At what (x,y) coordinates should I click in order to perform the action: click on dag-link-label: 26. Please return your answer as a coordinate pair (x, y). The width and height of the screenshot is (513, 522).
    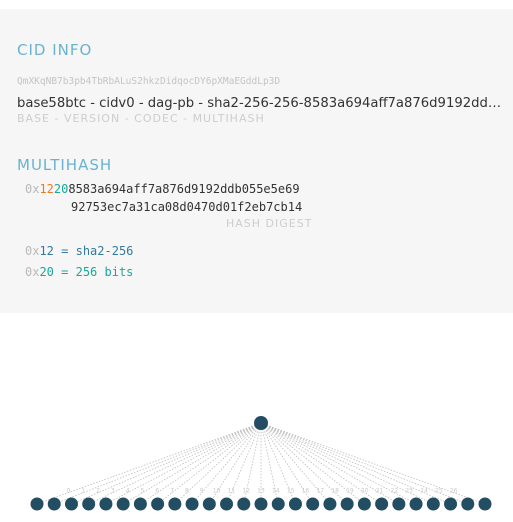
    Looking at the image, I should click on (454, 491).